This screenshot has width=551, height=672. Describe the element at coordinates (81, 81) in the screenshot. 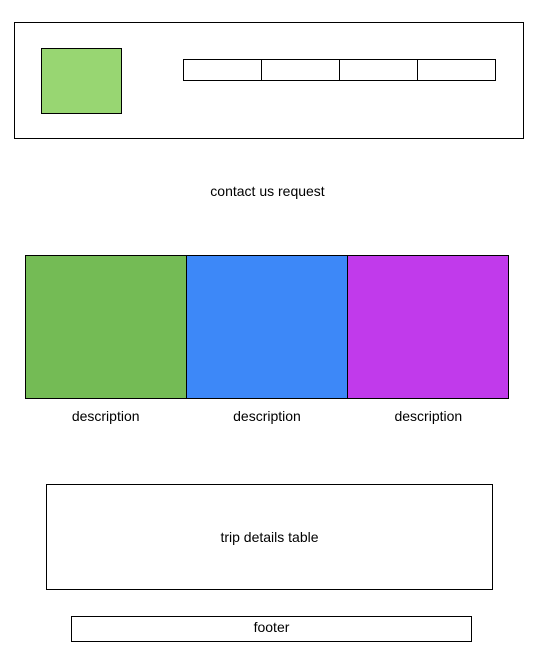

I see `logo-placeholder` at that location.